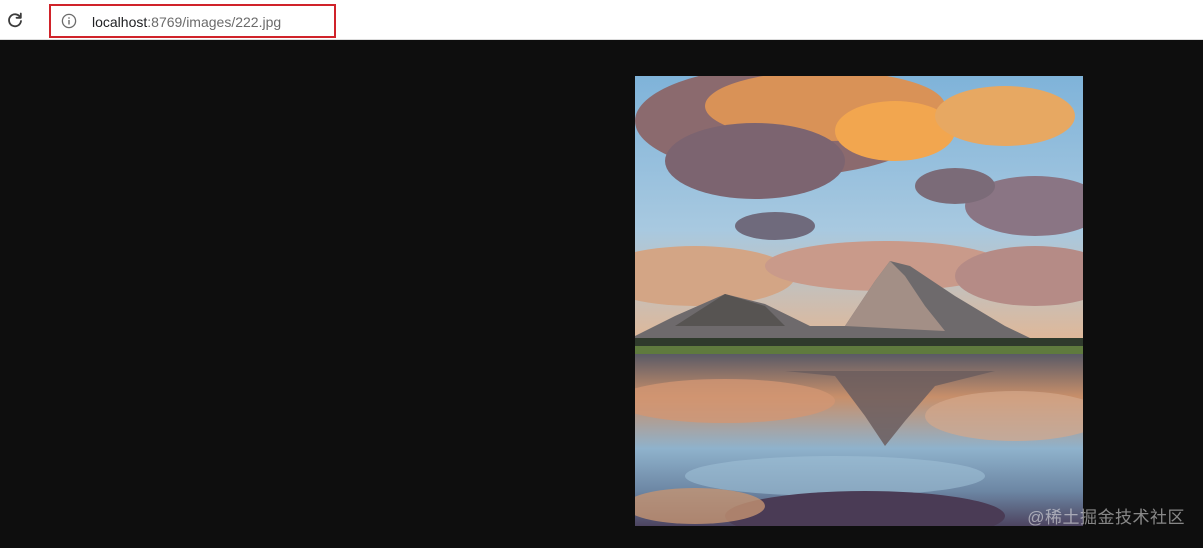 This screenshot has width=1203, height=548. What do you see at coordinates (1106, 517) in the screenshot?
I see `watermark-text: @稀土掘金技术社区` at bounding box center [1106, 517].